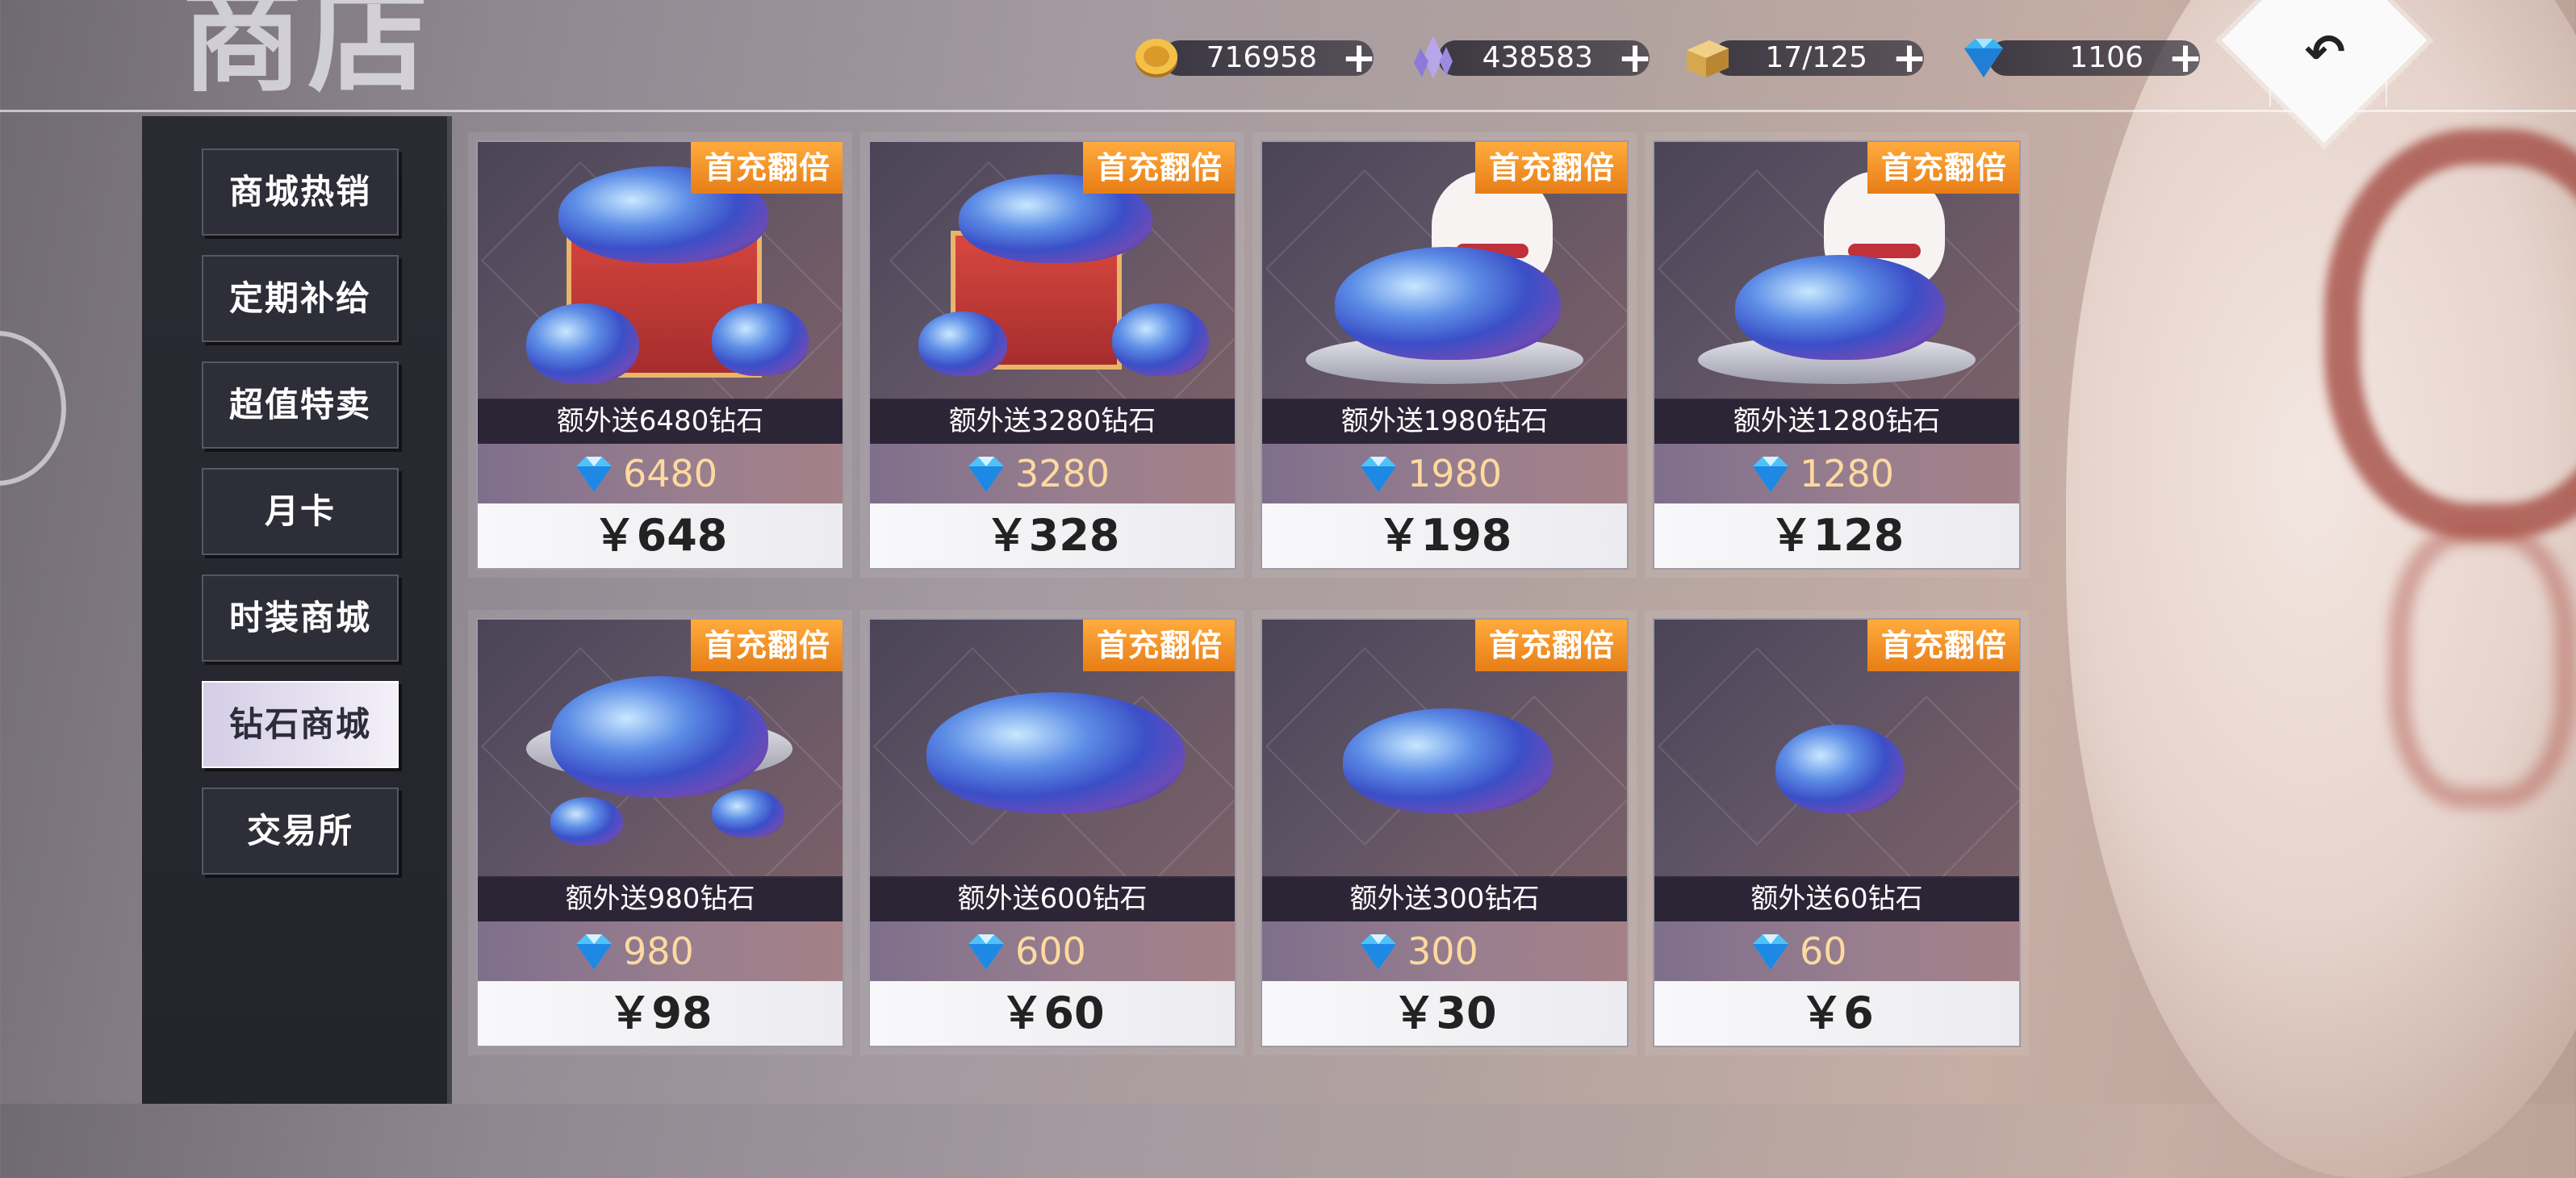 The image size is (2576, 1178). What do you see at coordinates (1836, 898) in the screenshot?
I see `bonus-text: 额外送60钻石` at bounding box center [1836, 898].